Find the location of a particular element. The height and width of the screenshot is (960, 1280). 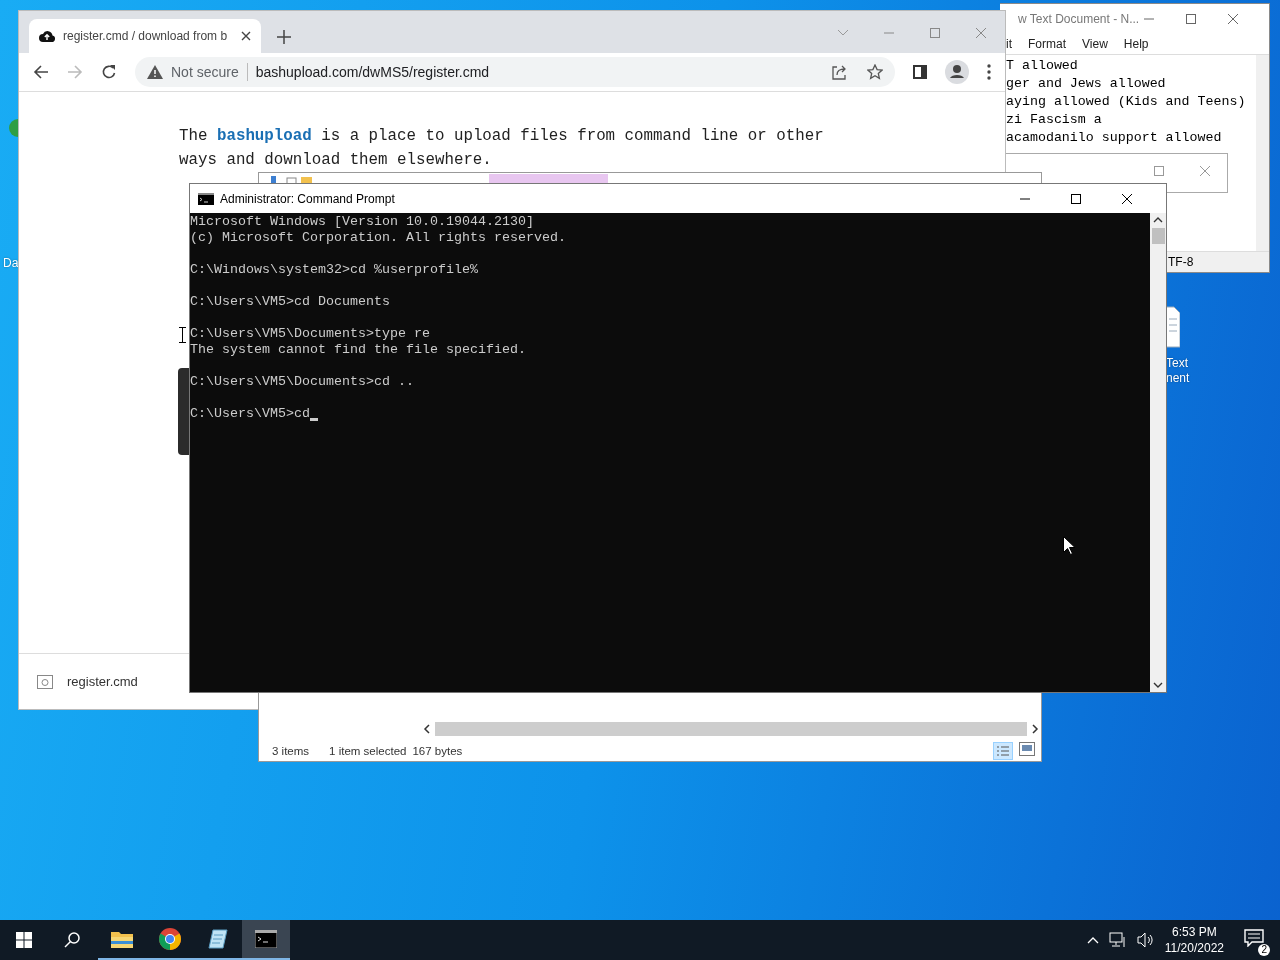

intro-text: The bashupload is a place to upload files from command line or other ways and download them elsewhere. is located at coordinates (502, 148).